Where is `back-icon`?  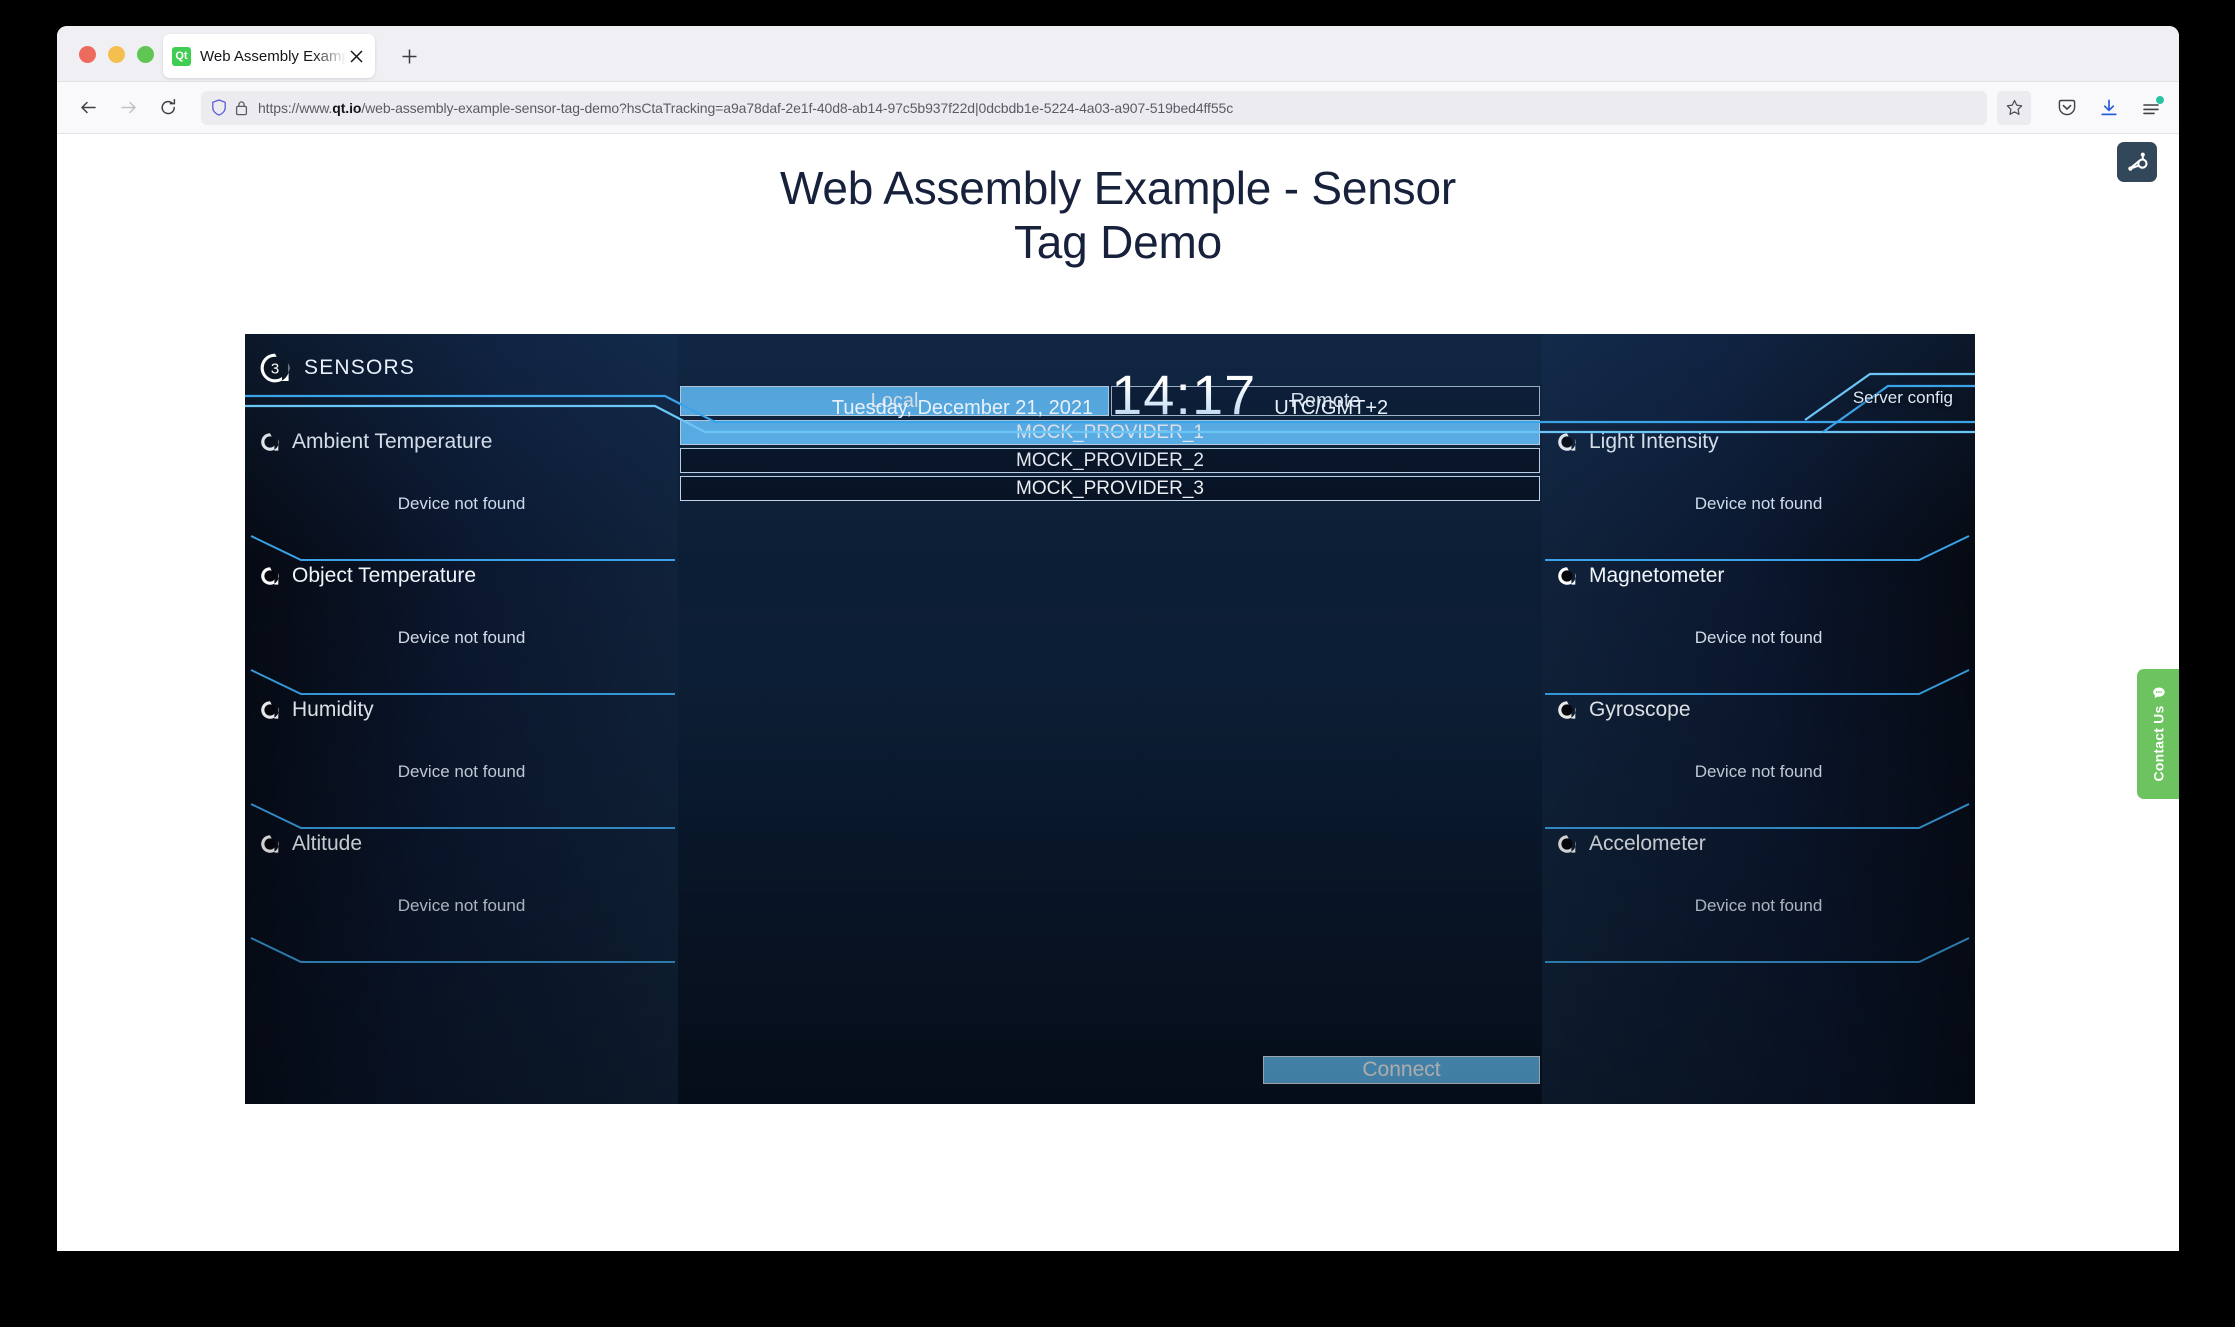 back-icon is located at coordinates (88, 108).